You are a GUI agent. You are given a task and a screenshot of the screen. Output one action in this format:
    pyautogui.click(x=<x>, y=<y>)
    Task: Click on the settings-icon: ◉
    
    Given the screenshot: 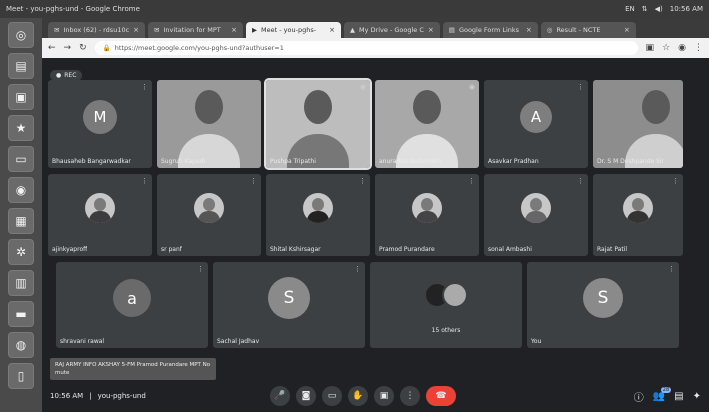 What is the action you would take?
    pyautogui.click(x=21, y=190)
    